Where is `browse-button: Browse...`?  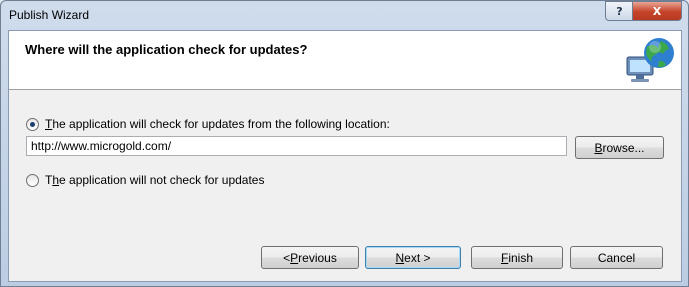 browse-button: Browse... is located at coordinates (619, 147).